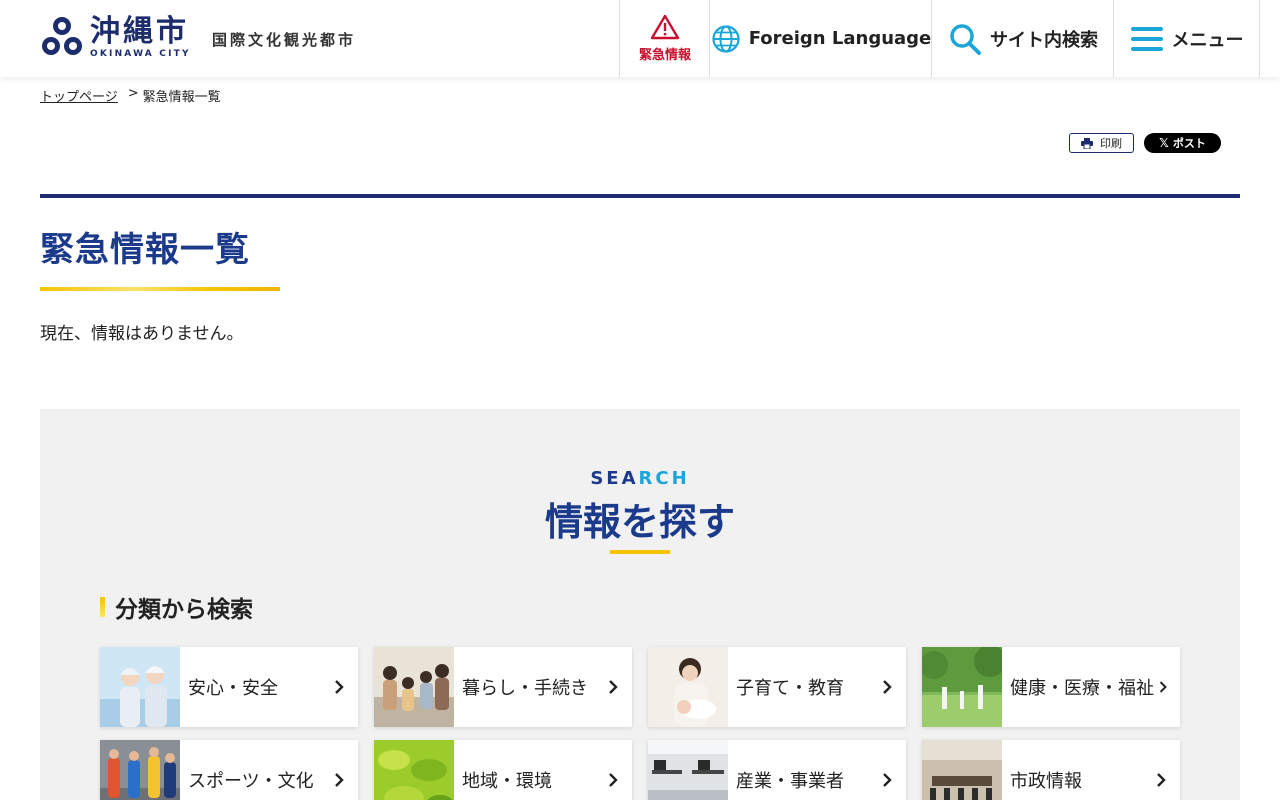  What do you see at coordinates (640, 196) in the screenshot?
I see `title-top-rule` at bounding box center [640, 196].